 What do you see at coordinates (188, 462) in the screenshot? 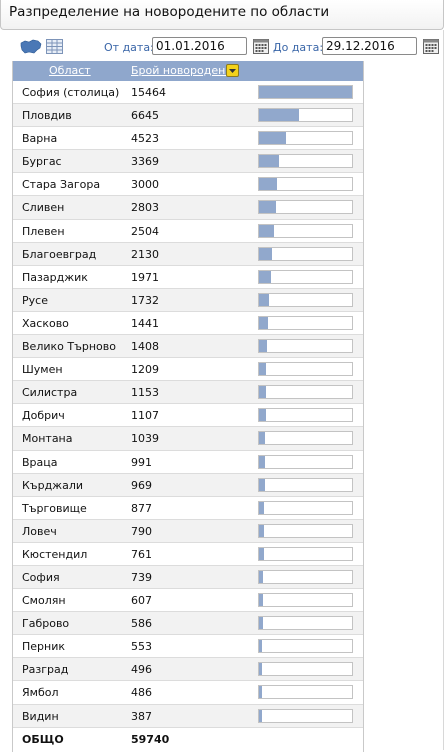
I see `table-row: Враца 991` at bounding box center [188, 462].